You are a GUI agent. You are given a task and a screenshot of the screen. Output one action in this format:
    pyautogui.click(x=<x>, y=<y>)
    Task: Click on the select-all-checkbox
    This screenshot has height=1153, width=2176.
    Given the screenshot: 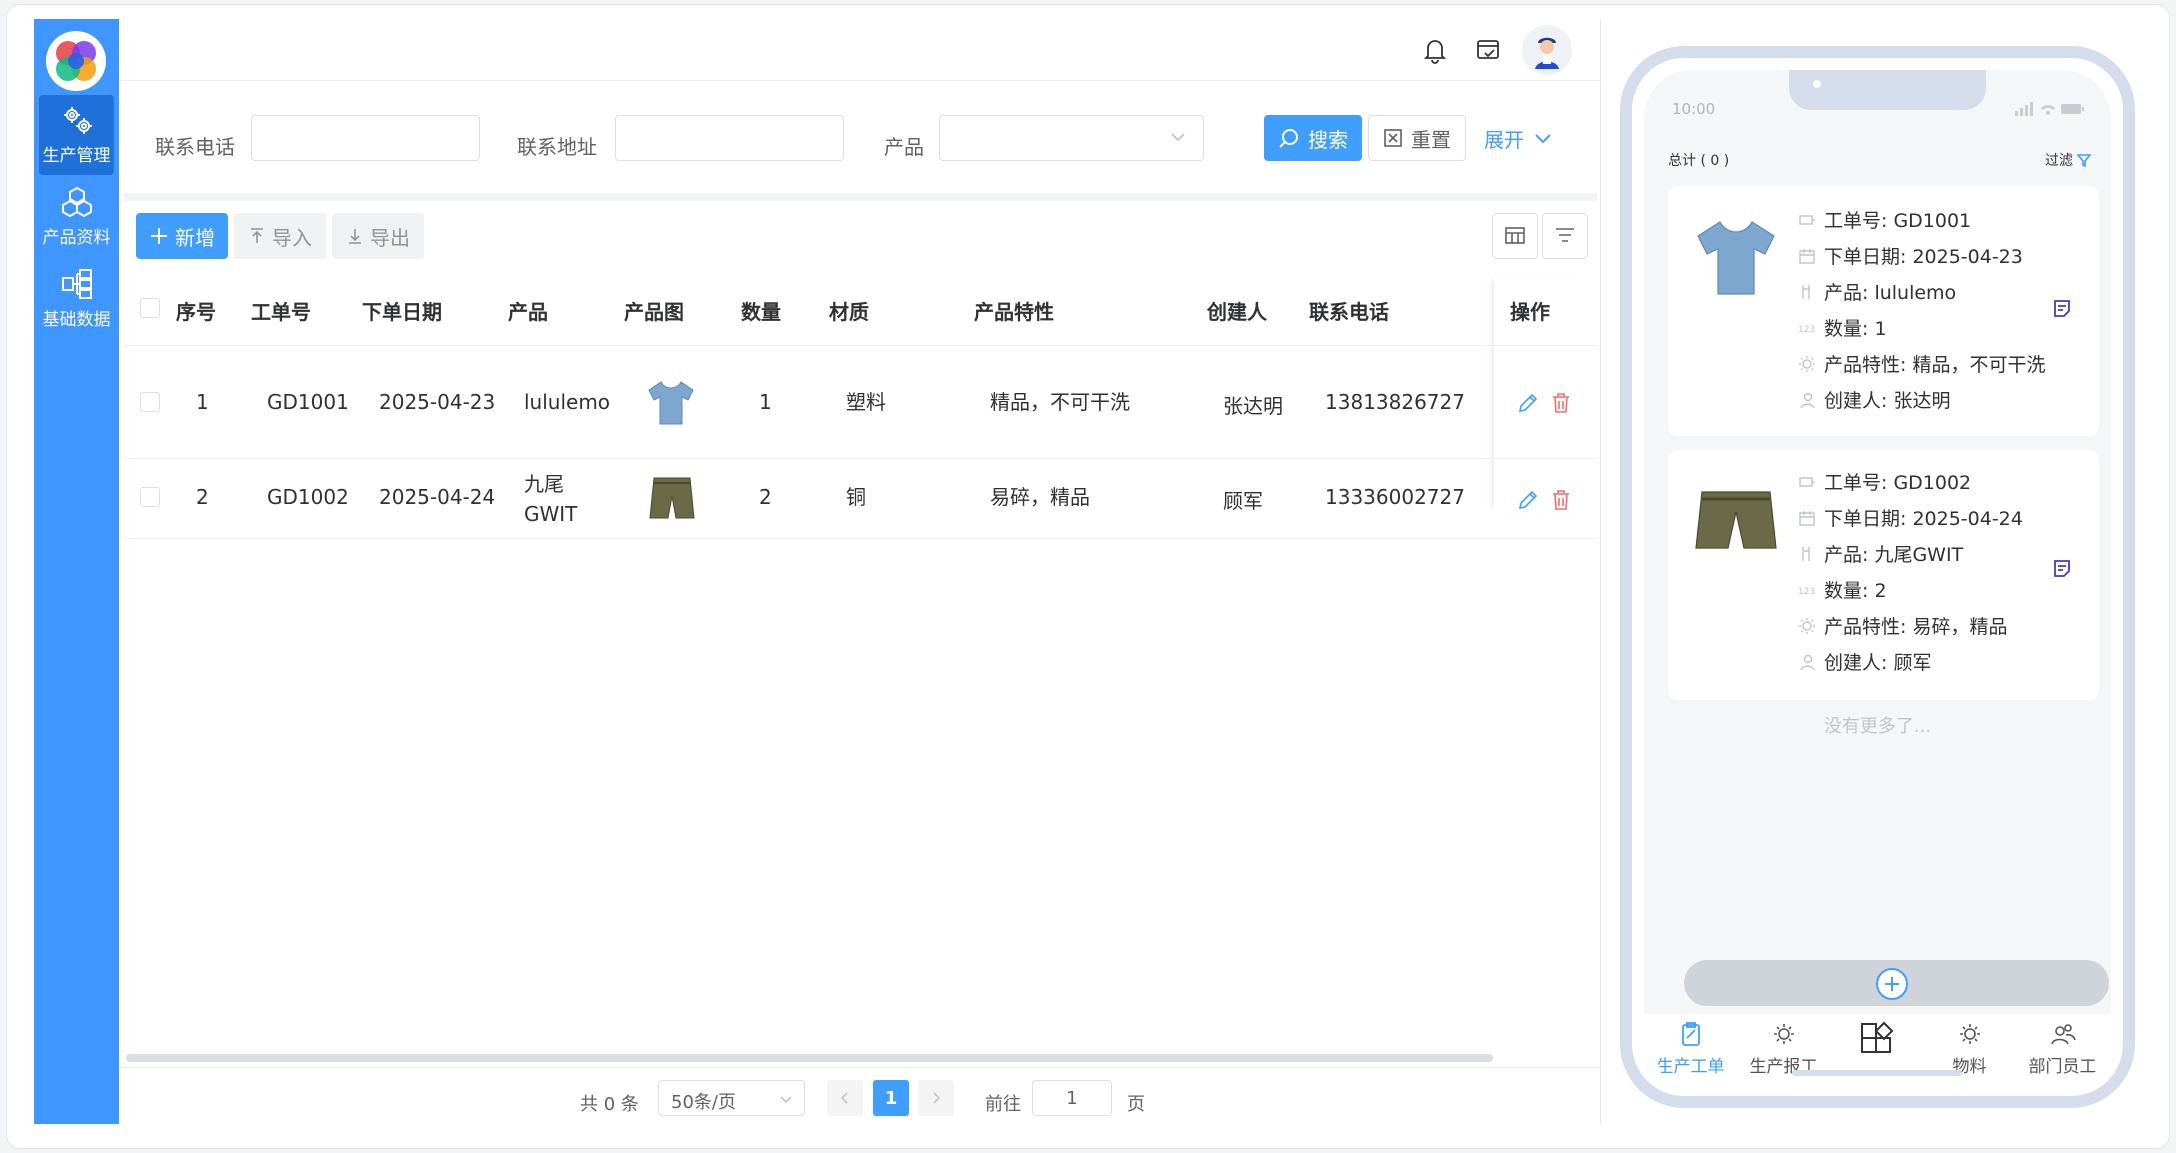 What is the action you would take?
    pyautogui.click(x=150, y=308)
    